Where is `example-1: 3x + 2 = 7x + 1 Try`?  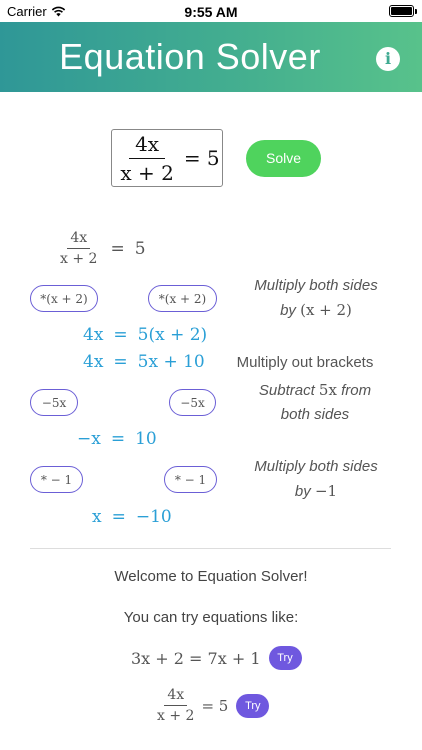
example-1: 3x + 2 = 7x + 1 Try is located at coordinates (216, 658).